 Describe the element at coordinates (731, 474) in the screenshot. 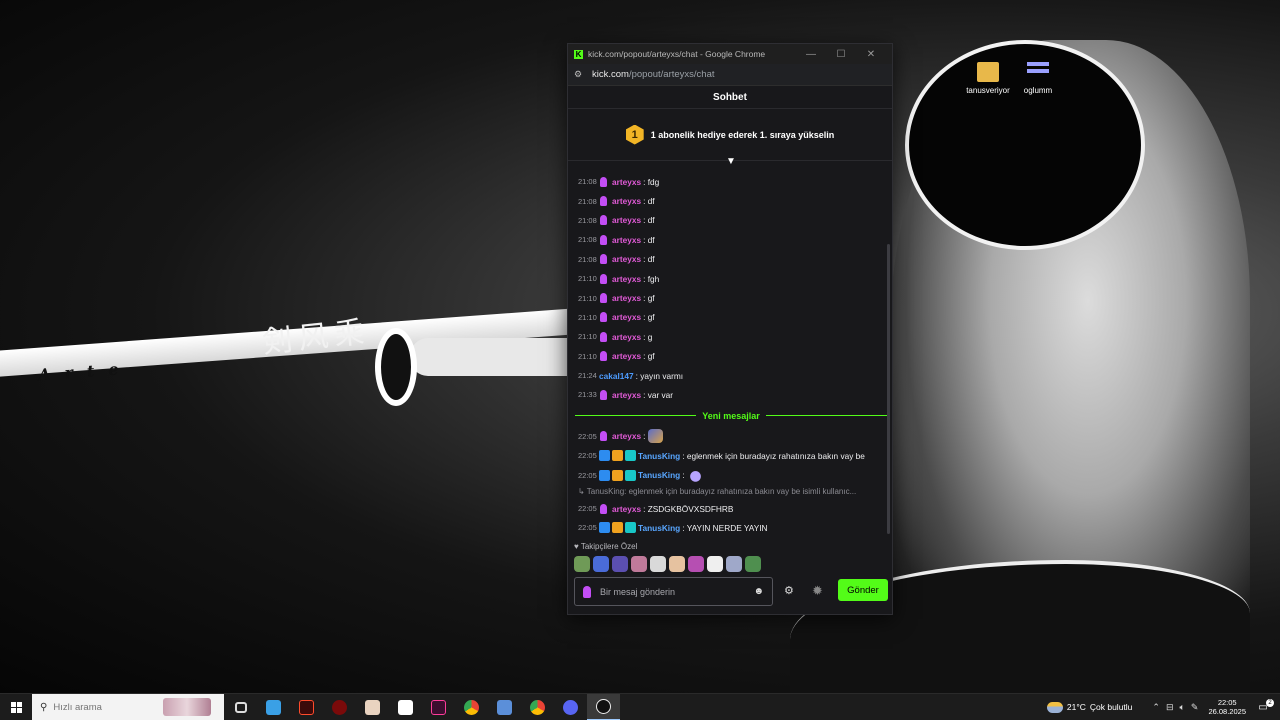

I see `chat-message: 22:05 TanusKing:` at that location.